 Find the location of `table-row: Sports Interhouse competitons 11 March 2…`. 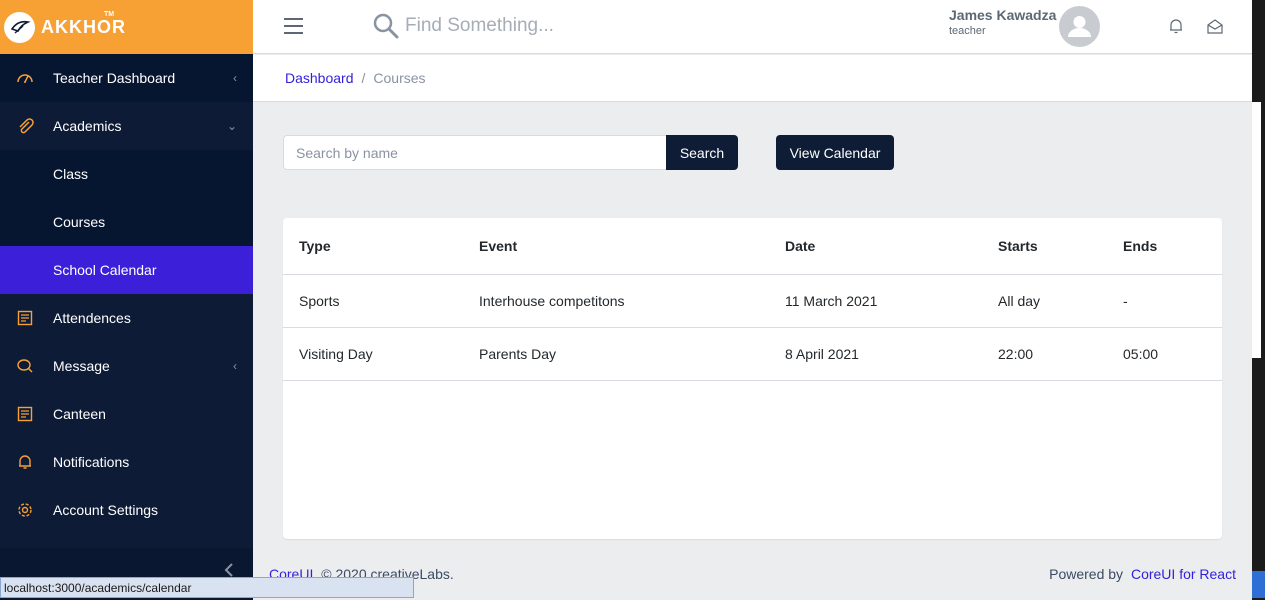

table-row: Sports Interhouse competitons 11 March 2… is located at coordinates (752, 301).